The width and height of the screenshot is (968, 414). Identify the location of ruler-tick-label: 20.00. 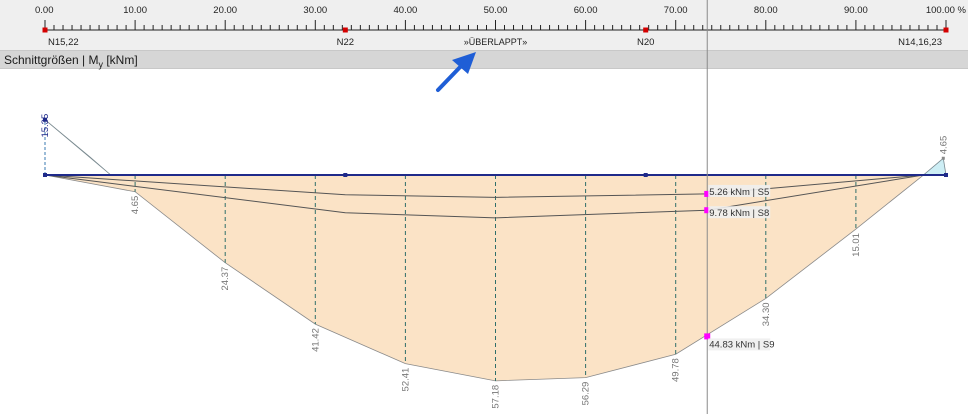
(225, 10).